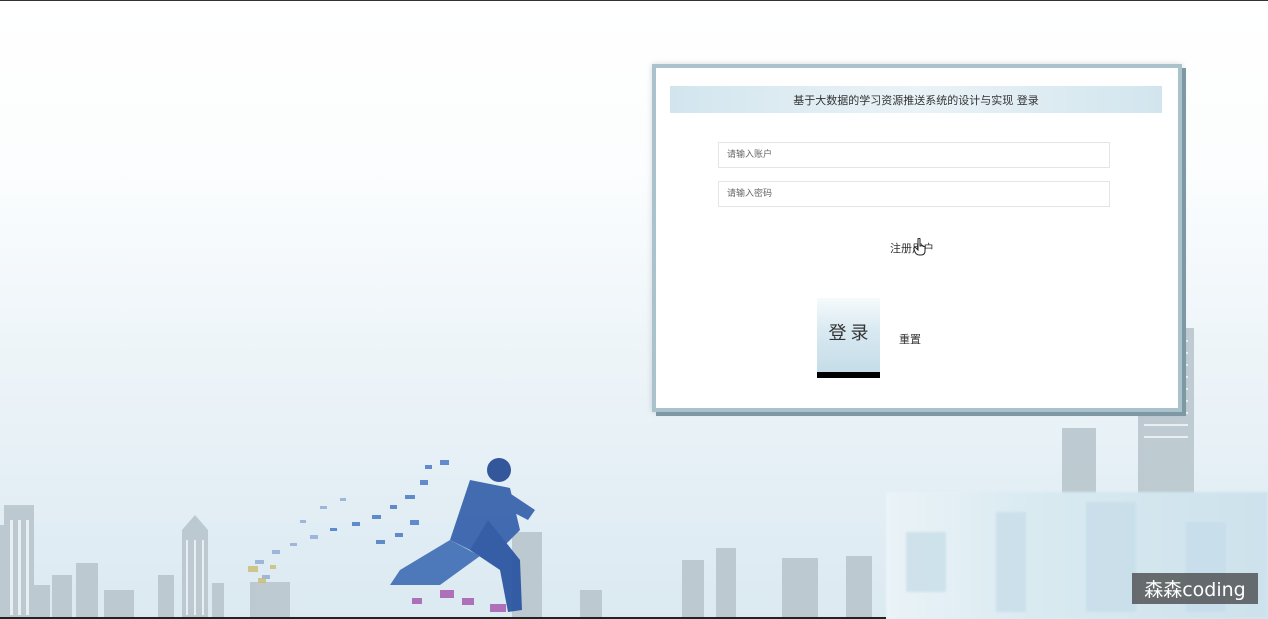  What do you see at coordinates (391, 535) in the screenshot?
I see `runner-figure` at bounding box center [391, 535].